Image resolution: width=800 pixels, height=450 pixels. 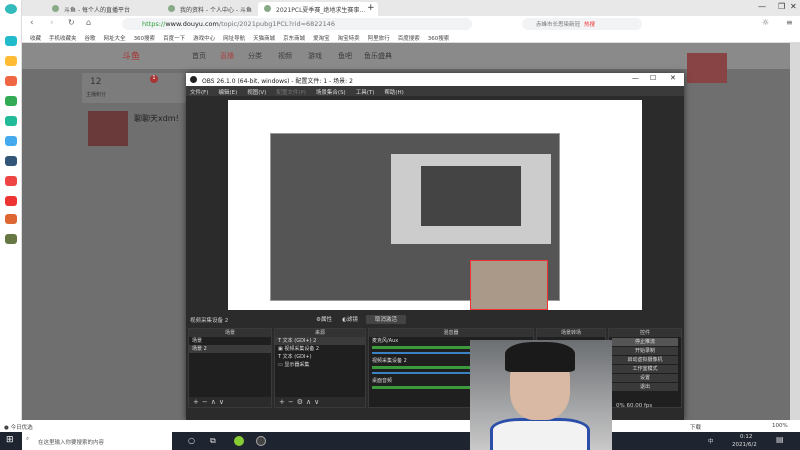 What do you see at coordinates (199, 56) in the screenshot?
I see `nav-home: 首页` at bounding box center [199, 56].